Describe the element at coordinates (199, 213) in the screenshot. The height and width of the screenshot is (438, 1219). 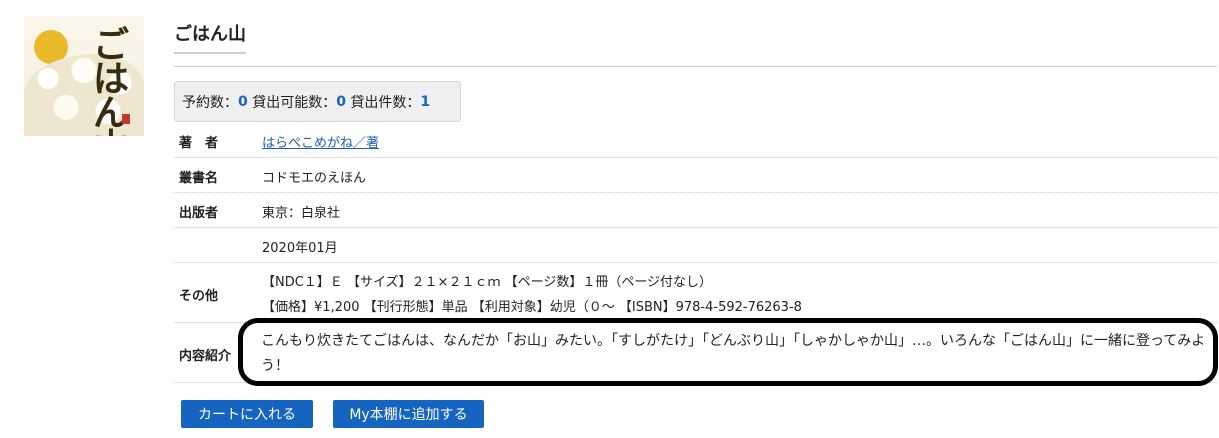
I see `publisher-label: 出版者` at that location.